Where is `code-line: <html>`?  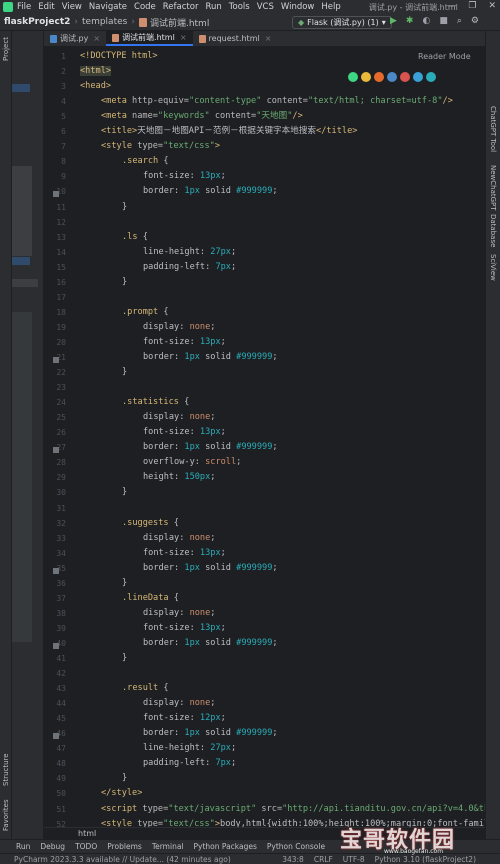
code-line: <html> is located at coordinates (96, 71).